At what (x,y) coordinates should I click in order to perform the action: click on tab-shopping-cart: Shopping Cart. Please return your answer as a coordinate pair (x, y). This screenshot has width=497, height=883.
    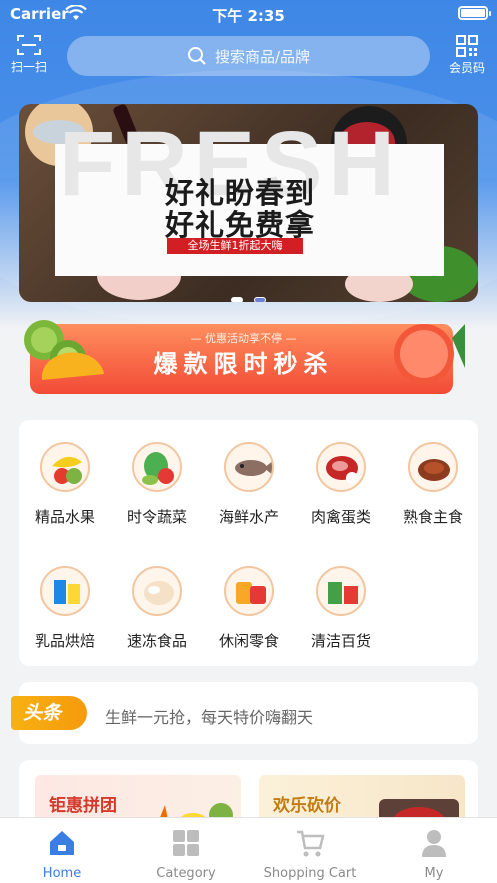
    Looking at the image, I should click on (310, 850).